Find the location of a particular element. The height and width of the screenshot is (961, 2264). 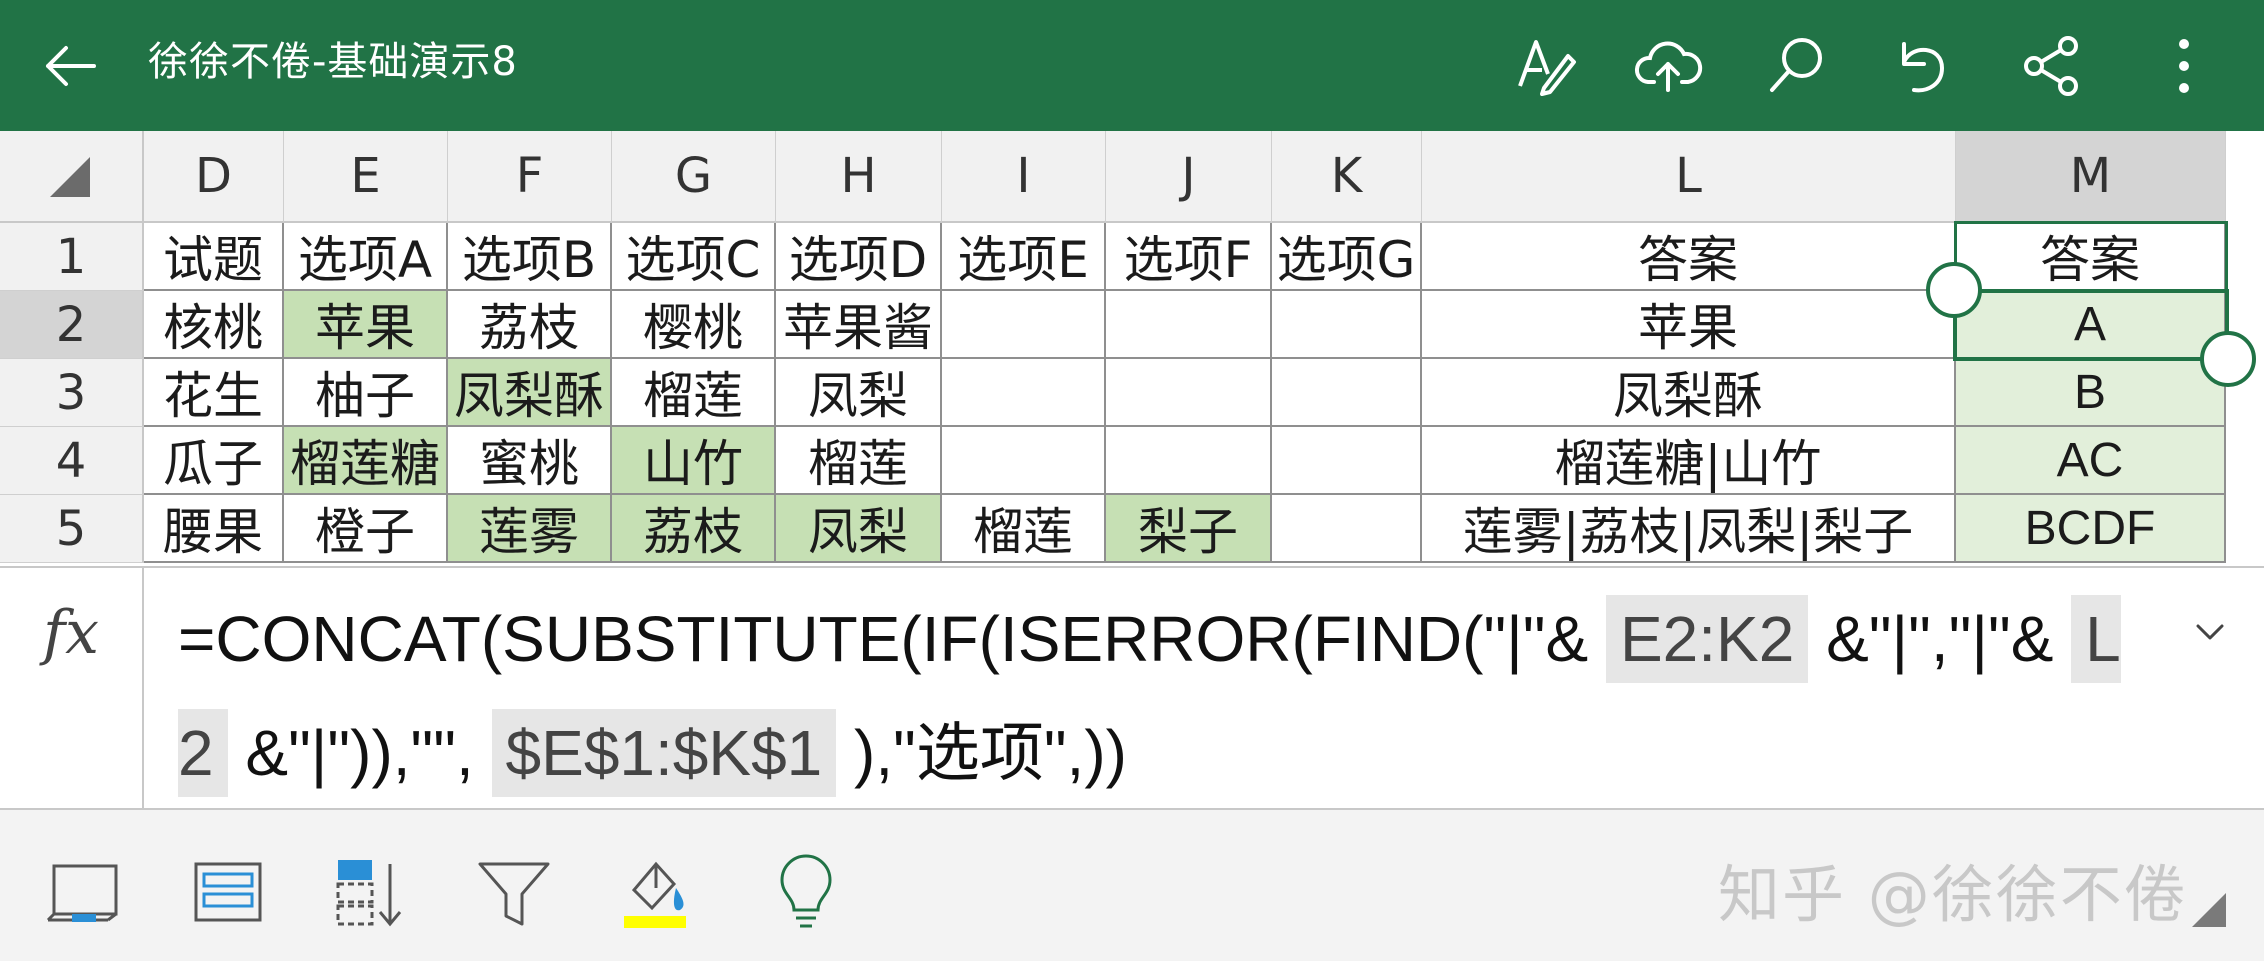

formula-ref-e1-k1: $E$1:$K$1 is located at coordinates (664, 753).